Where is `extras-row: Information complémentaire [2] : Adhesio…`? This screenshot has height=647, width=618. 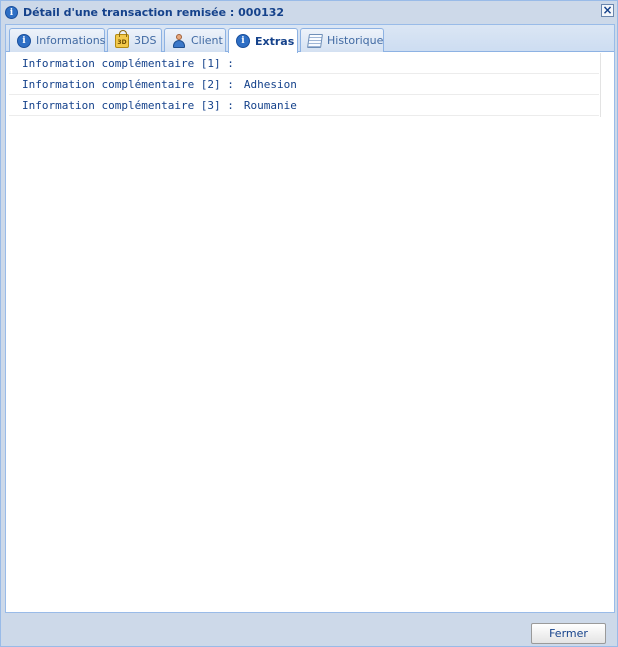
extras-row: Information complémentaire [2] : Adhesio… is located at coordinates (304, 84).